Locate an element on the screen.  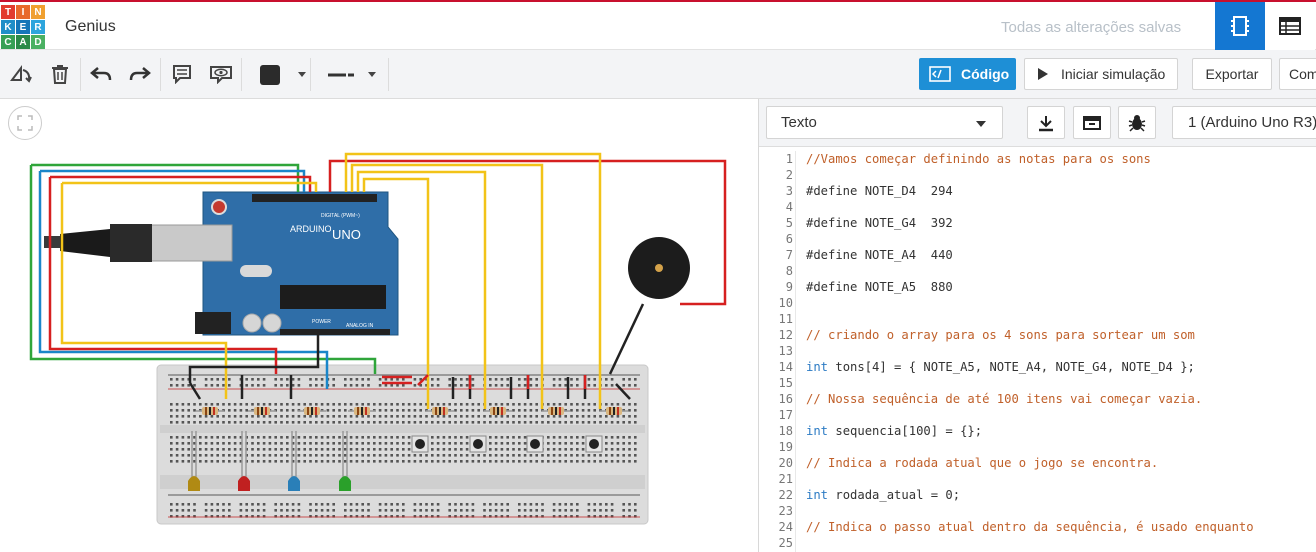
undo-icon is located at coordinates (101, 74).